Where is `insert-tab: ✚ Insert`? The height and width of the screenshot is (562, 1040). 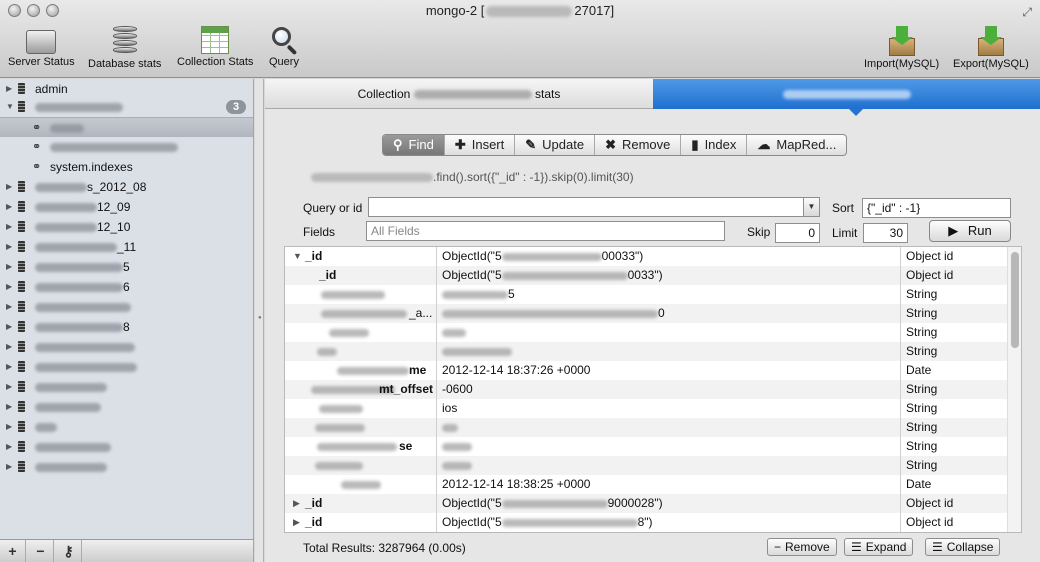 insert-tab: ✚ Insert is located at coordinates (480, 145).